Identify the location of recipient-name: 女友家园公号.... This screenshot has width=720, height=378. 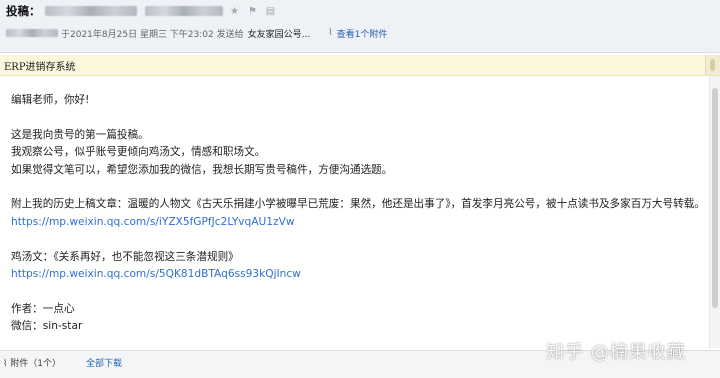
(279, 33).